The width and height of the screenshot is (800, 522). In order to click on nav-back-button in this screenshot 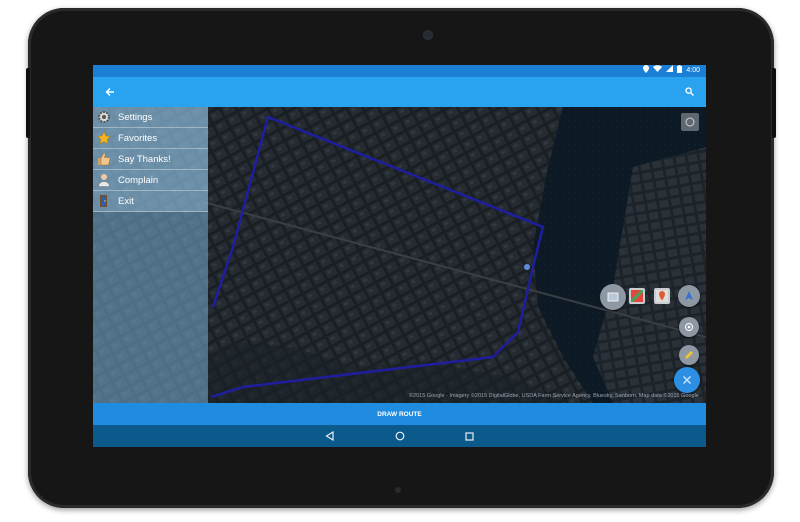, I will do `click(330, 436)`.